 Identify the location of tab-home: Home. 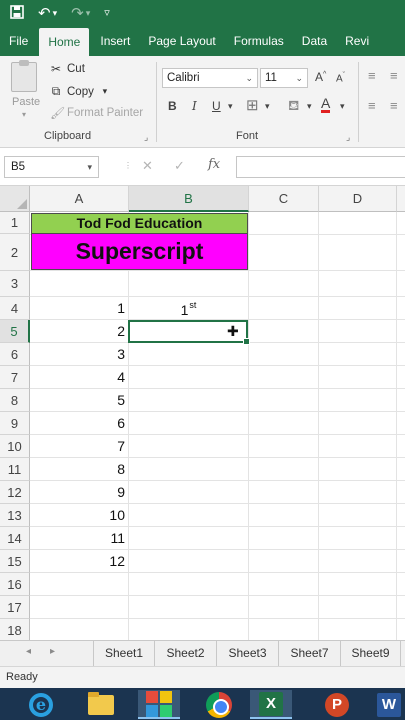
(64, 42).